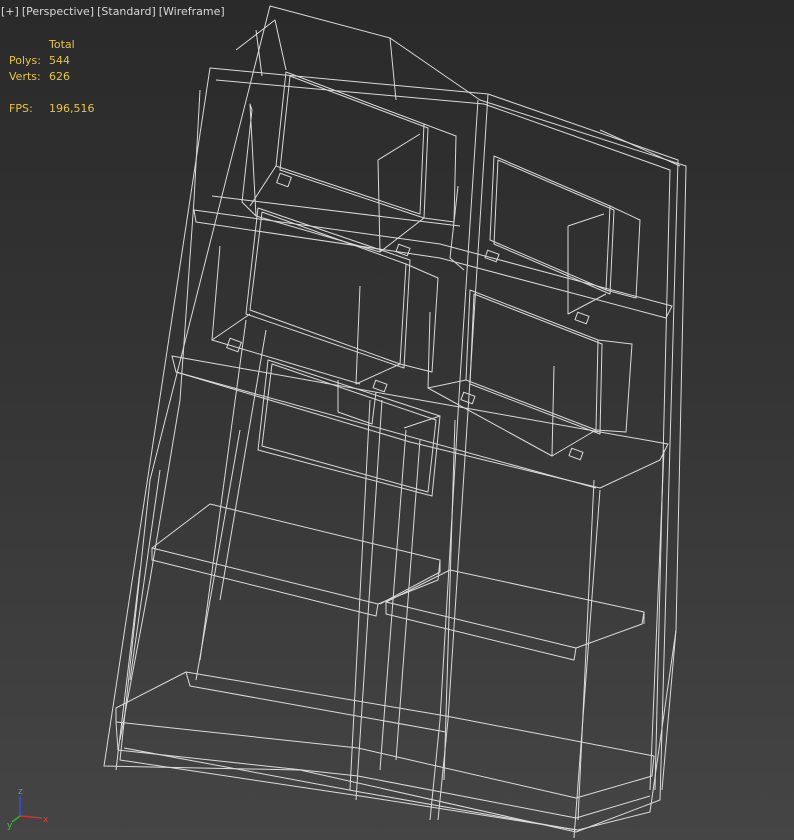  I want to click on shelf-middle, so click(420, 422).